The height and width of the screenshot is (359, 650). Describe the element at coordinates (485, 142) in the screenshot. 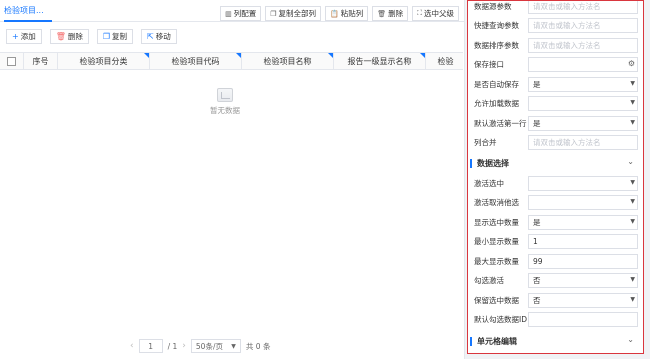

I see `property-label: 列合并` at that location.